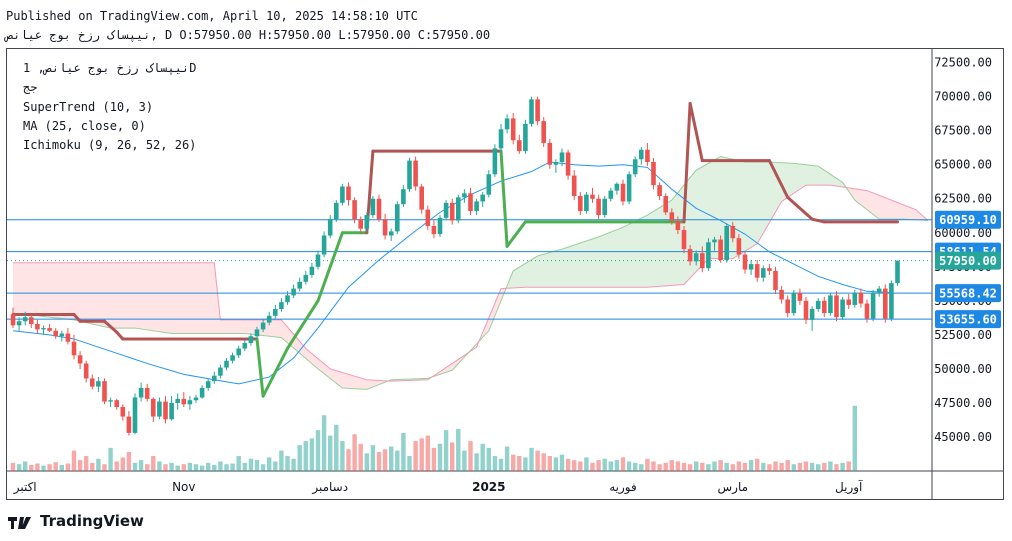 This screenshot has height=541, width=1012. What do you see at coordinates (76, 521) in the screenshot?
I see `tradingview-logo: TradingView` at bounding box center [76, 521].